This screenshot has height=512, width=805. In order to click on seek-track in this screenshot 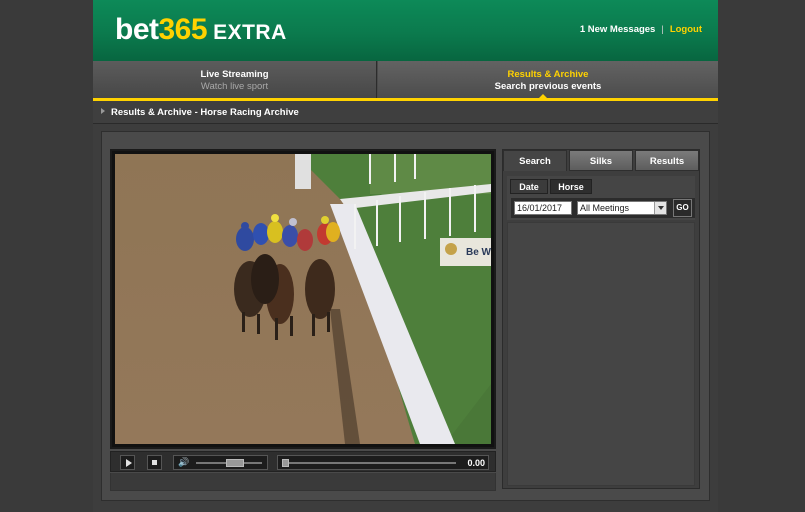, I will do `click(370, 463)`.